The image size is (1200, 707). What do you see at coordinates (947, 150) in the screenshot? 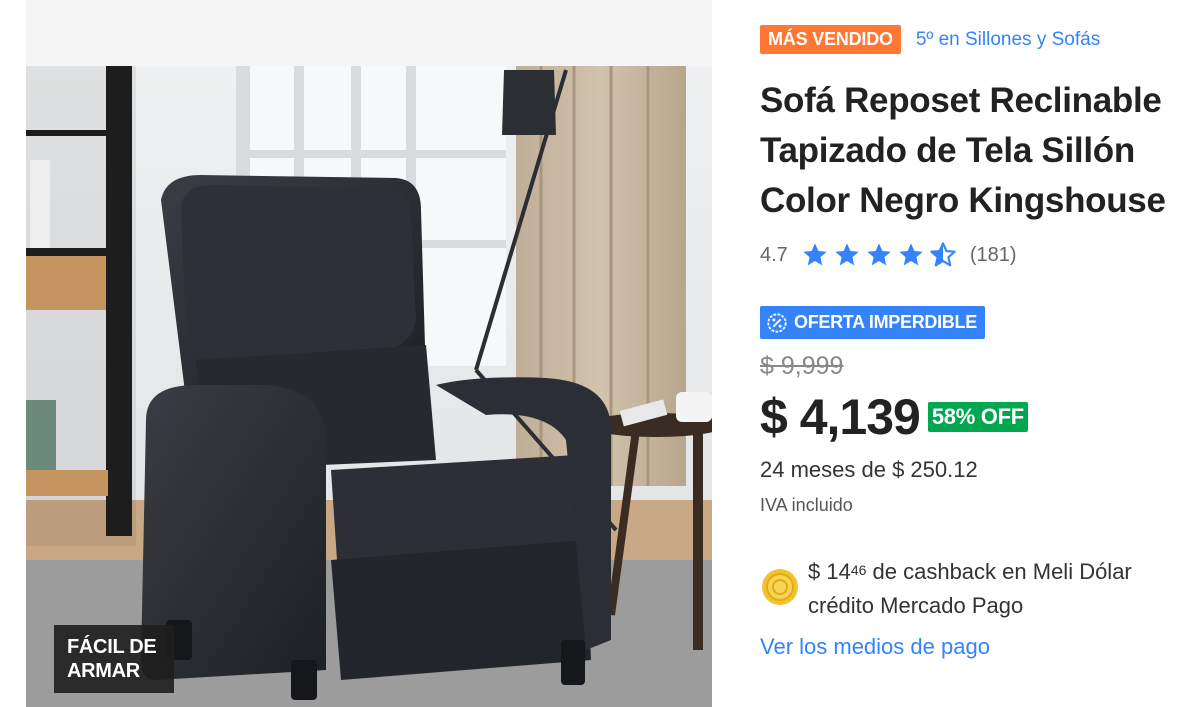
I see `product-title-line-2: Tapizado de Tela Sillón` at bounding box center [947, 150].